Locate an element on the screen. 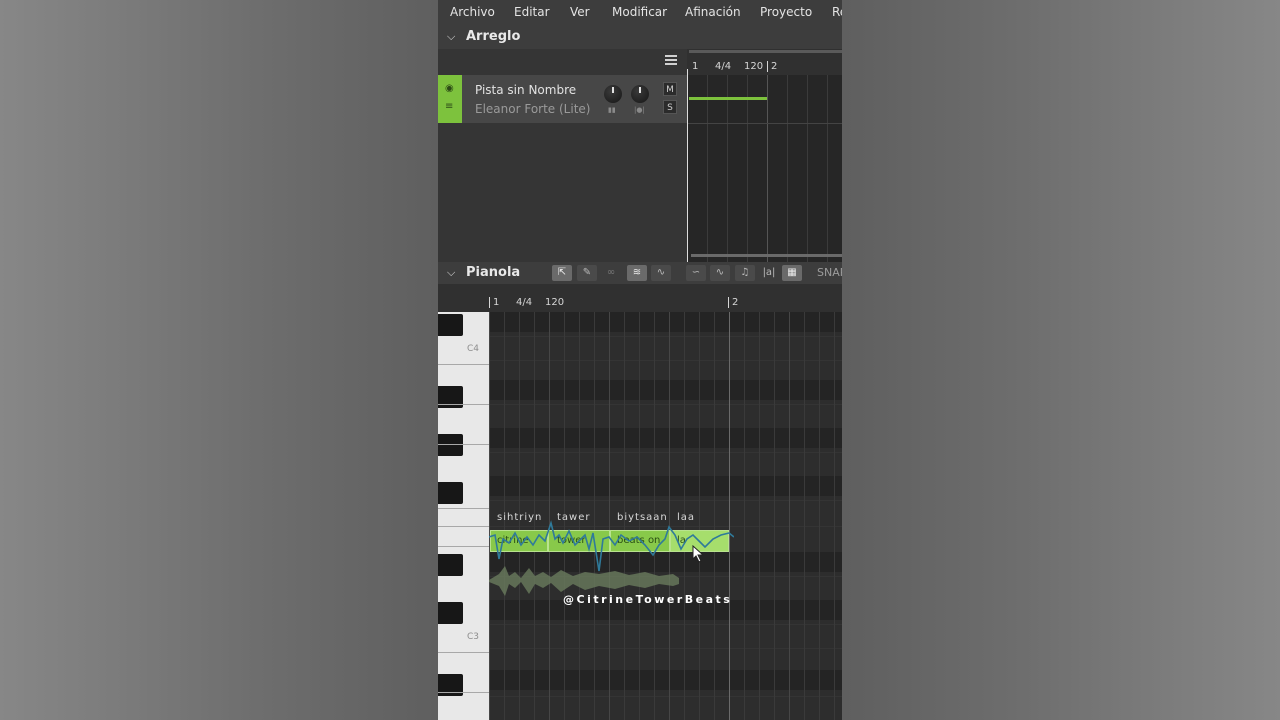 This screenshot has height=720, width=1280. track-name: Pista sin Nombre is located at coordinates (525, 90).